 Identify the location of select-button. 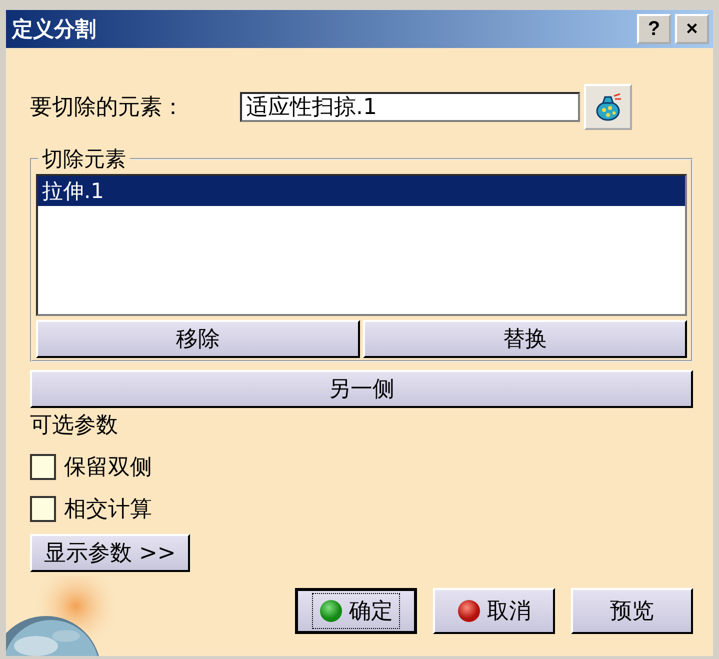
(608, 107).